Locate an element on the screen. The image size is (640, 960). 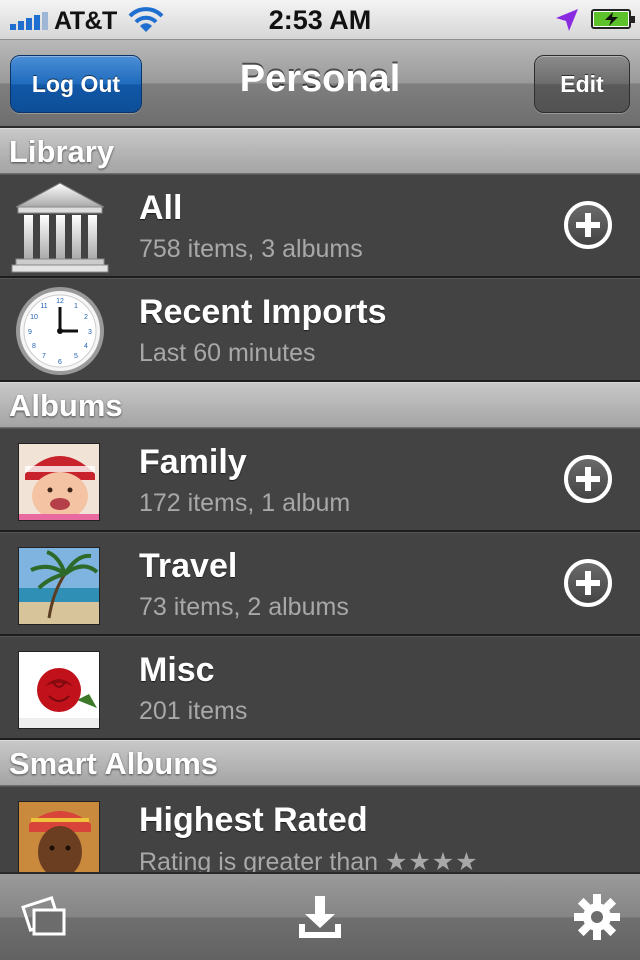
download-icon is located at coordinates (320, 917).